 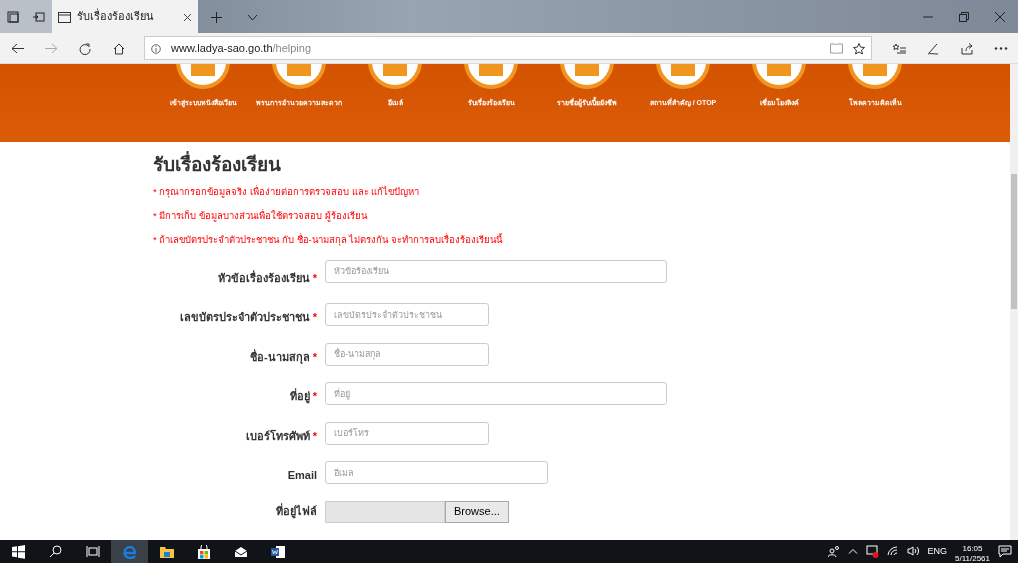 I want to click on restore-icon, so click(x=964, y=17).